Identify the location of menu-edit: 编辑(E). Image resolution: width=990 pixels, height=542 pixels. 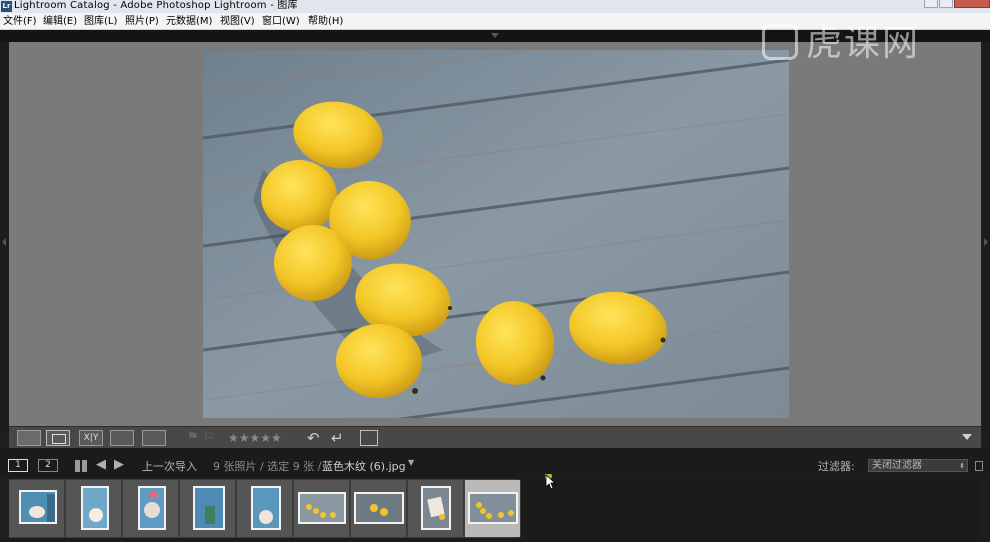
(60, 21).